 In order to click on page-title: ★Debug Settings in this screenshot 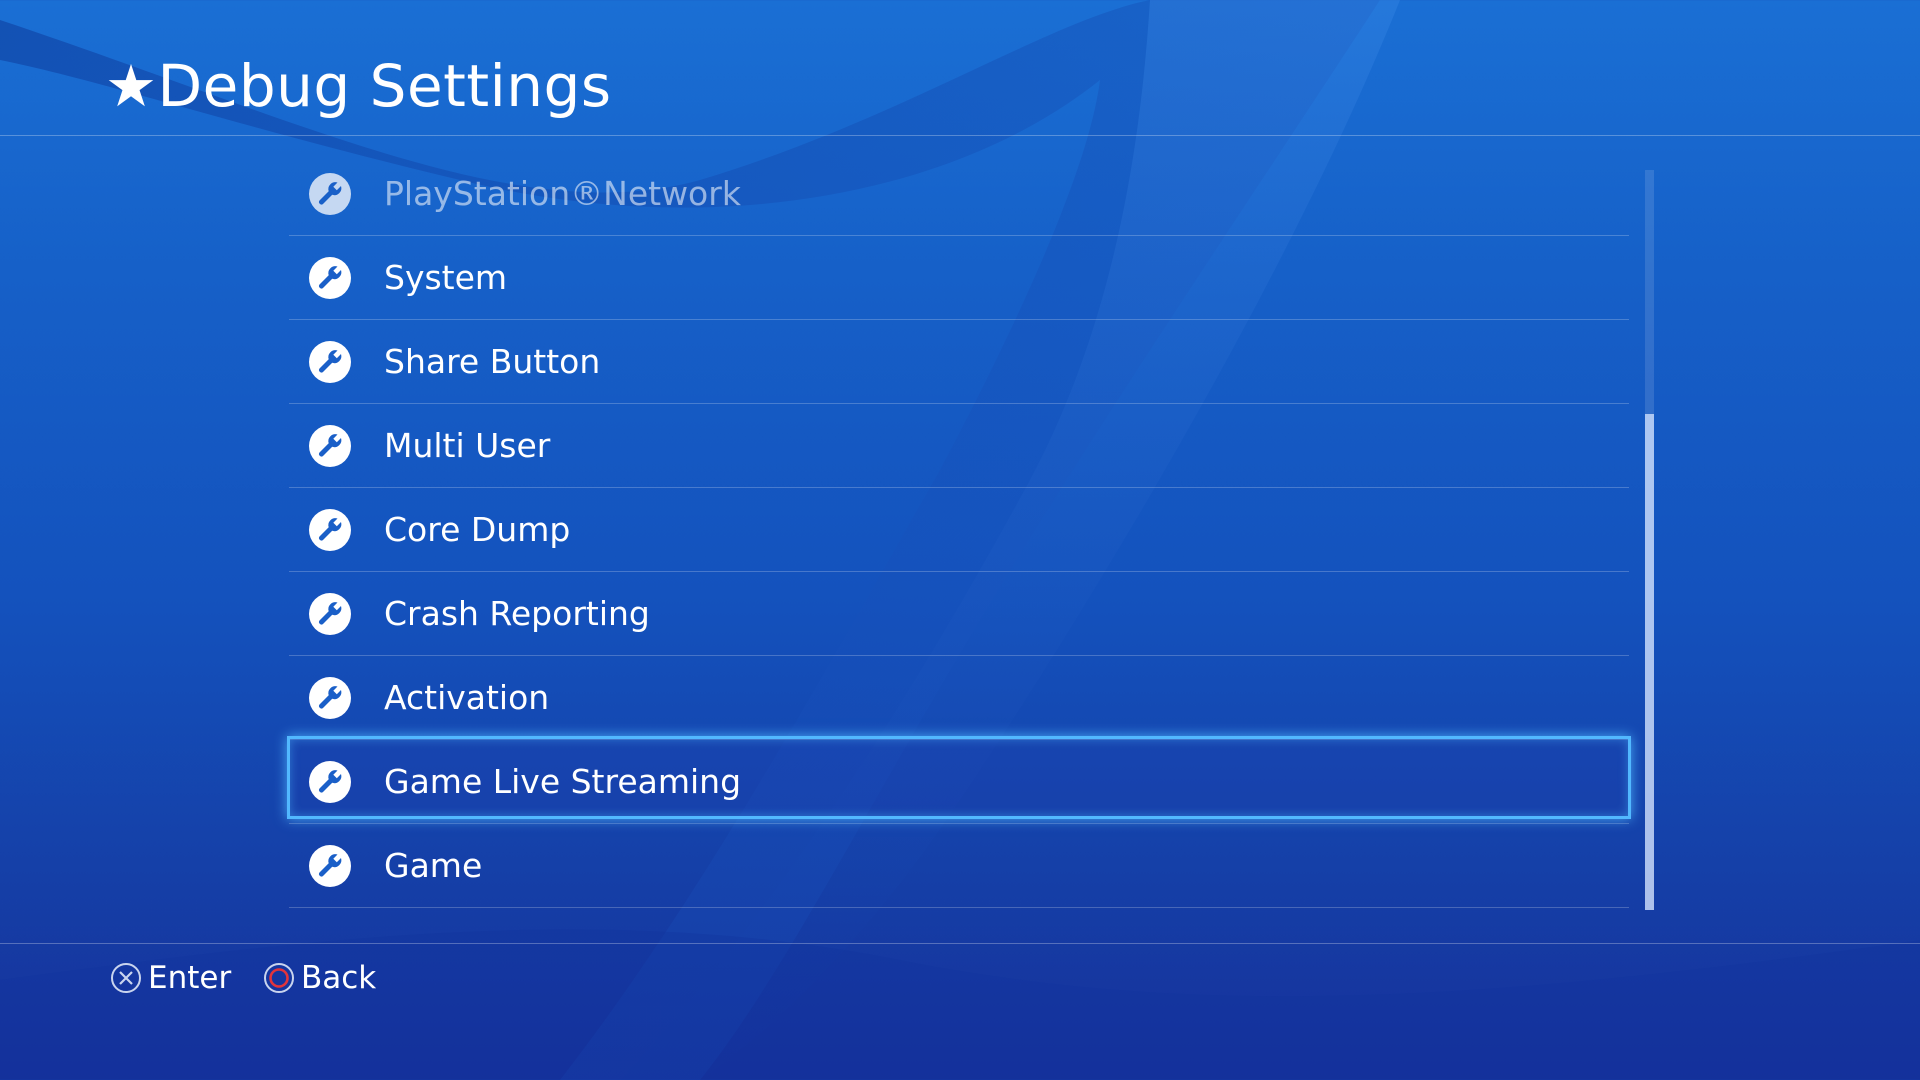, I will do `click(358, 86)`.